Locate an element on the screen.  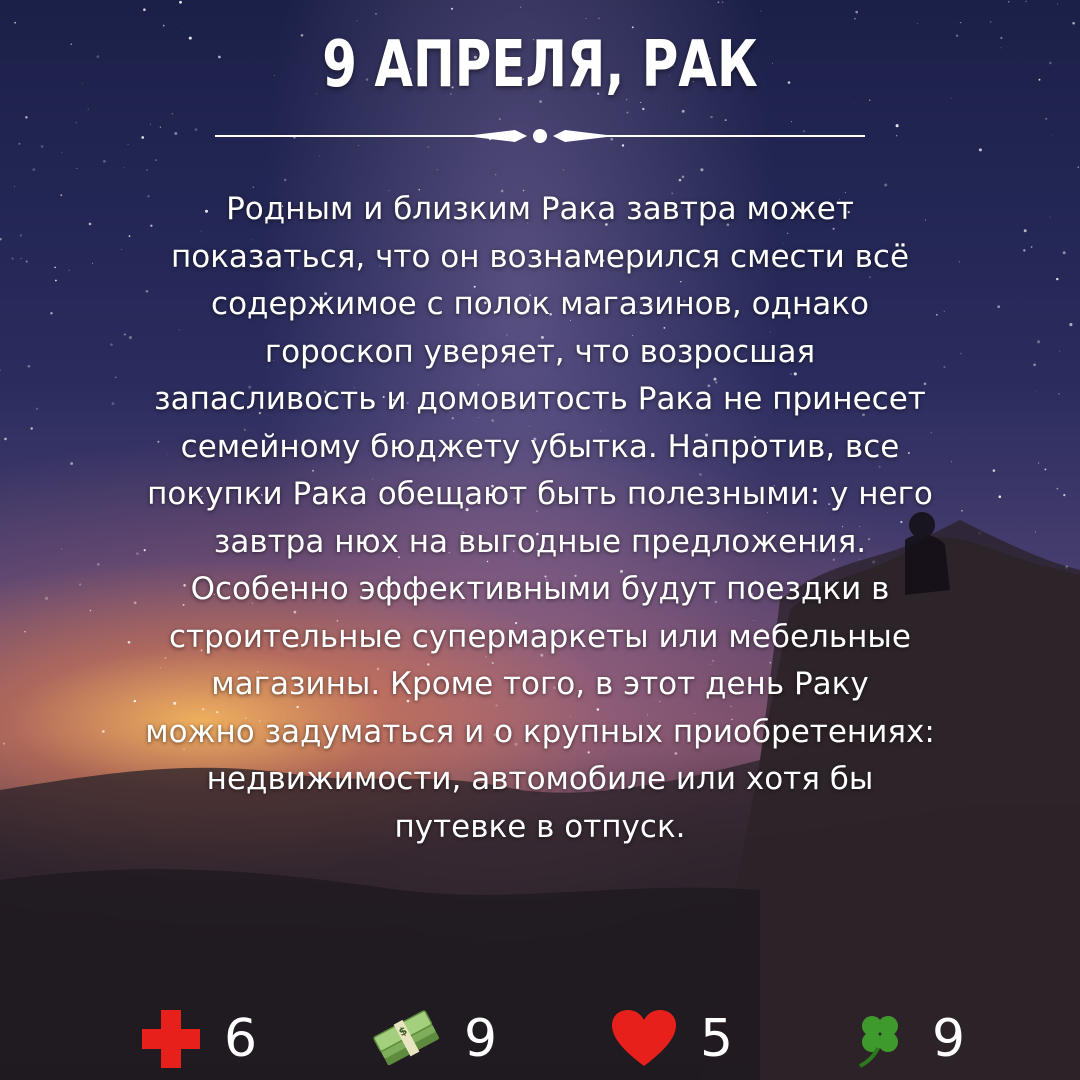
clover-icon is located at coordinates (879, 1039).